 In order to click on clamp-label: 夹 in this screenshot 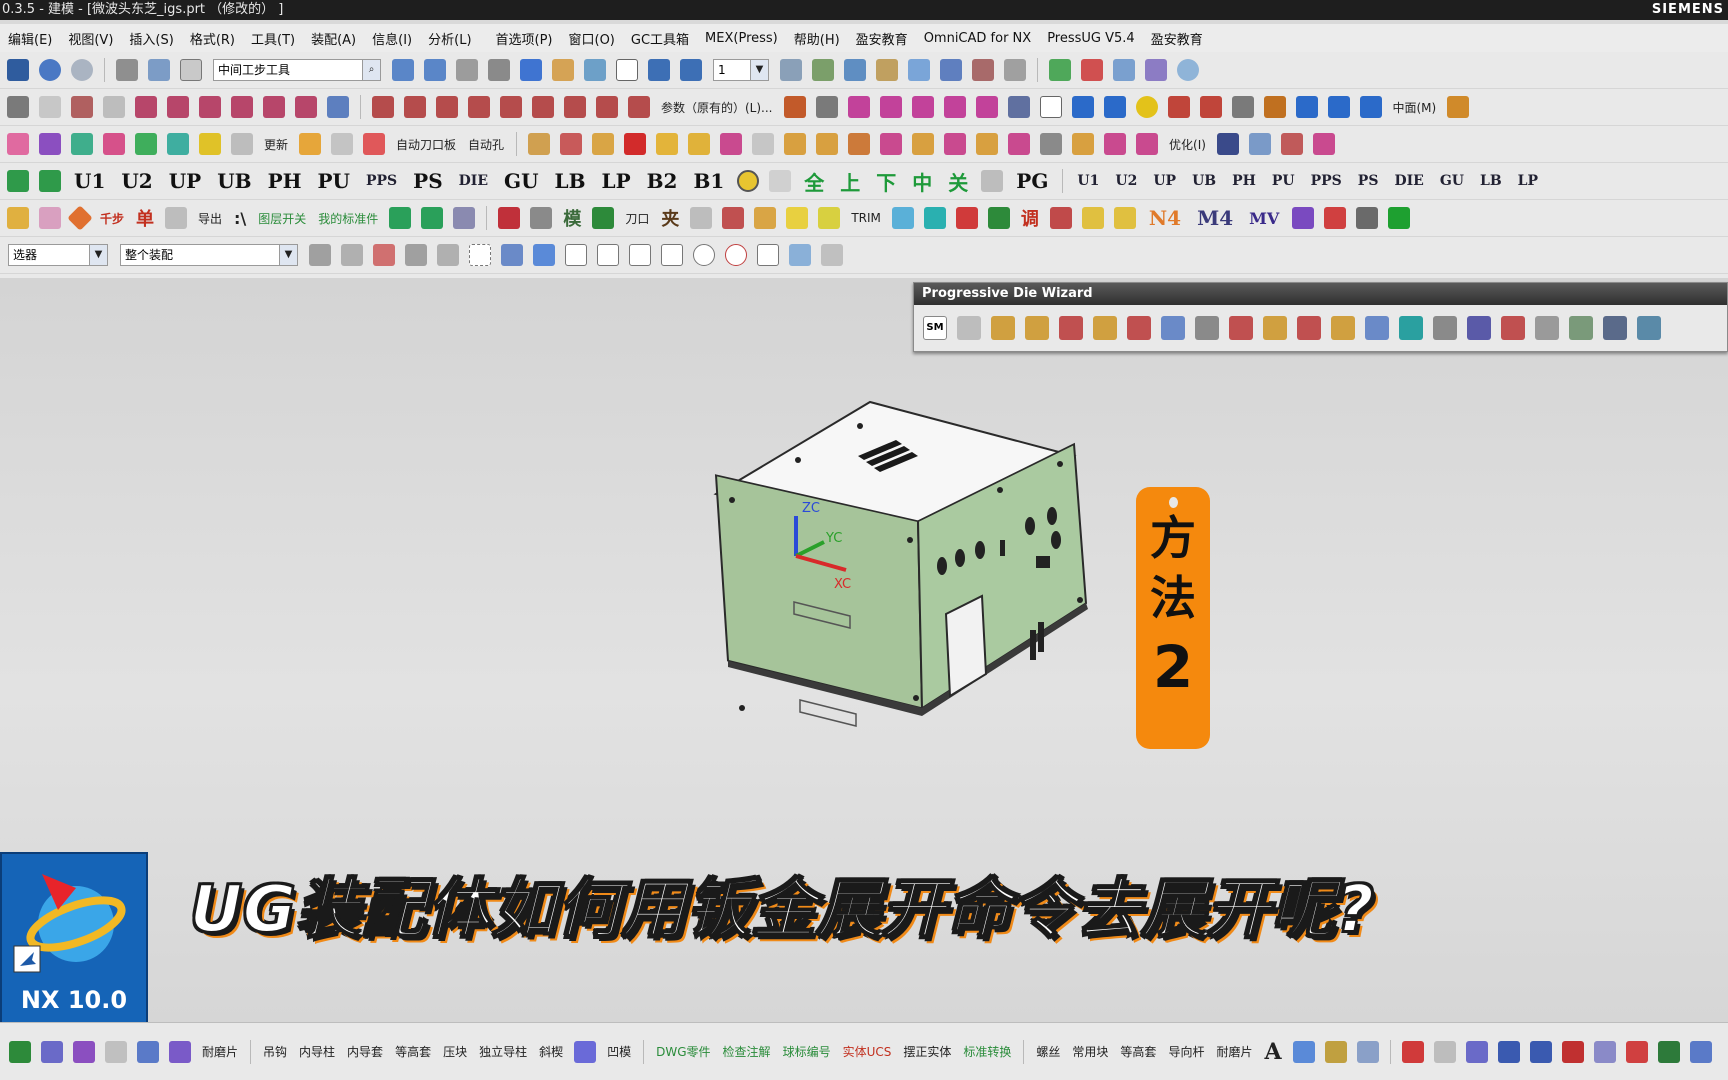, I will do `click(670, 218)`.